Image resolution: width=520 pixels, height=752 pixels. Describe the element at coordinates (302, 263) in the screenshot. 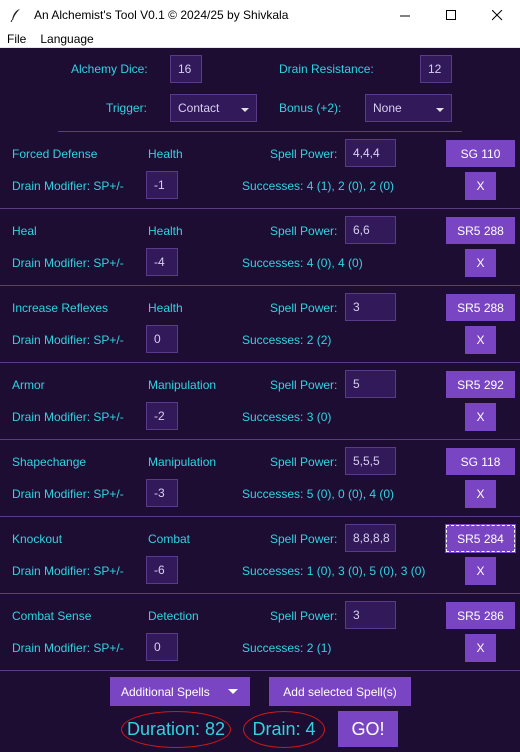

I see `spell-successes: Successes: 4 (0), 4 (0)` at that location.